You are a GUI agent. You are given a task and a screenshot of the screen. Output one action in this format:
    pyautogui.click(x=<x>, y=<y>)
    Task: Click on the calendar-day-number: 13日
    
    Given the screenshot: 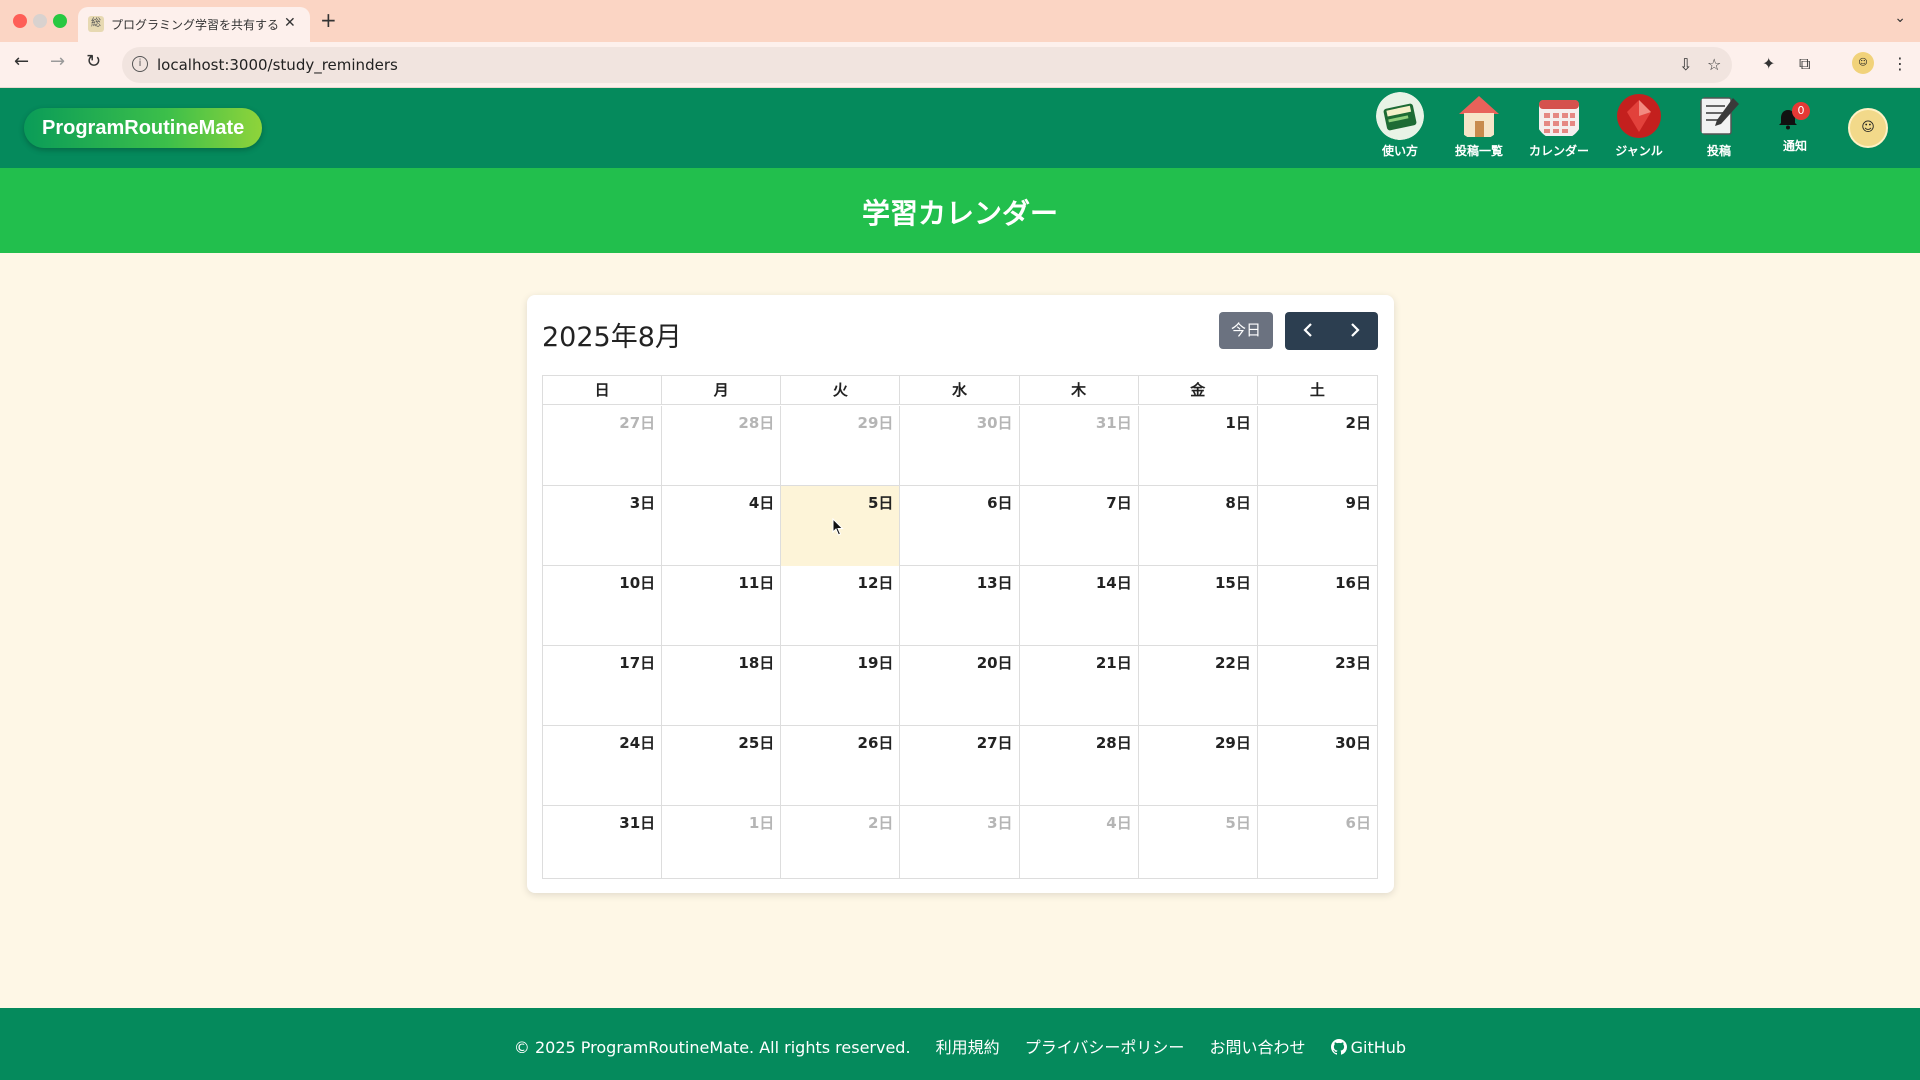 What is the action you would take?
    pyautogui.click(x=994, y=583)
    